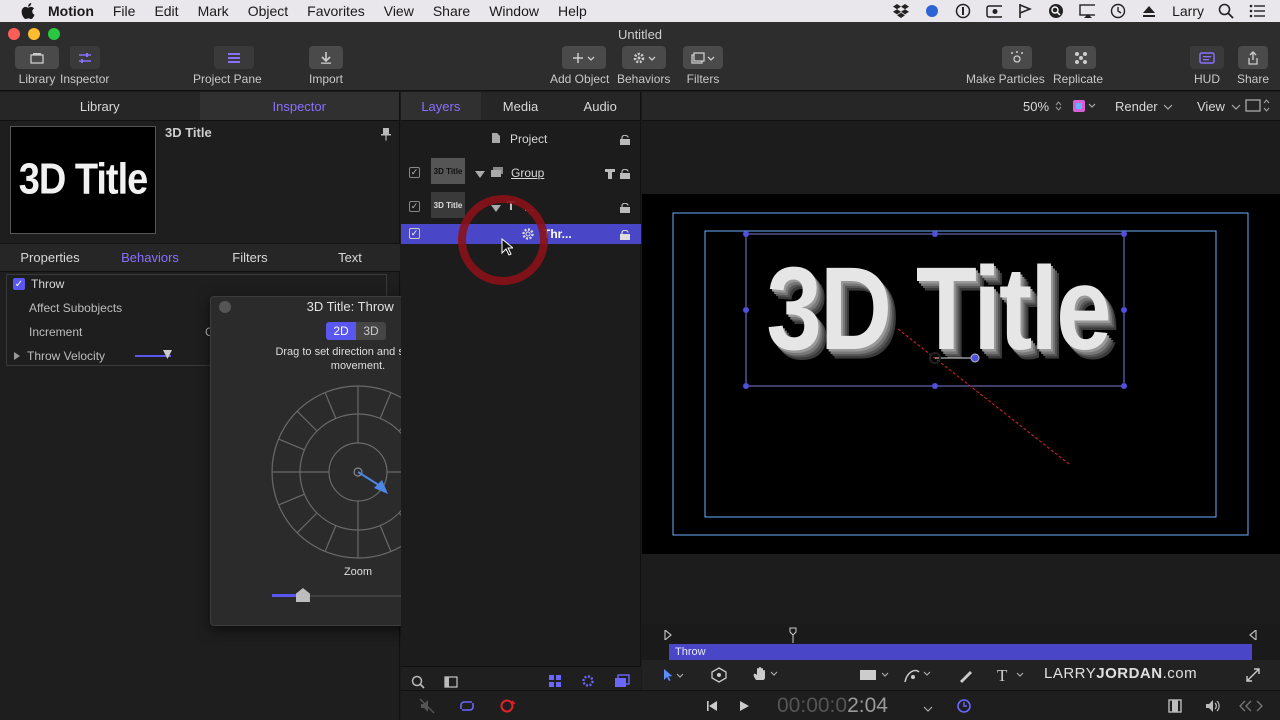 This screenshot has height=720, width=1280. Describe the element at coordinates (213, 11) in the screenshot. I see `menu-mark: Mark` at that location.